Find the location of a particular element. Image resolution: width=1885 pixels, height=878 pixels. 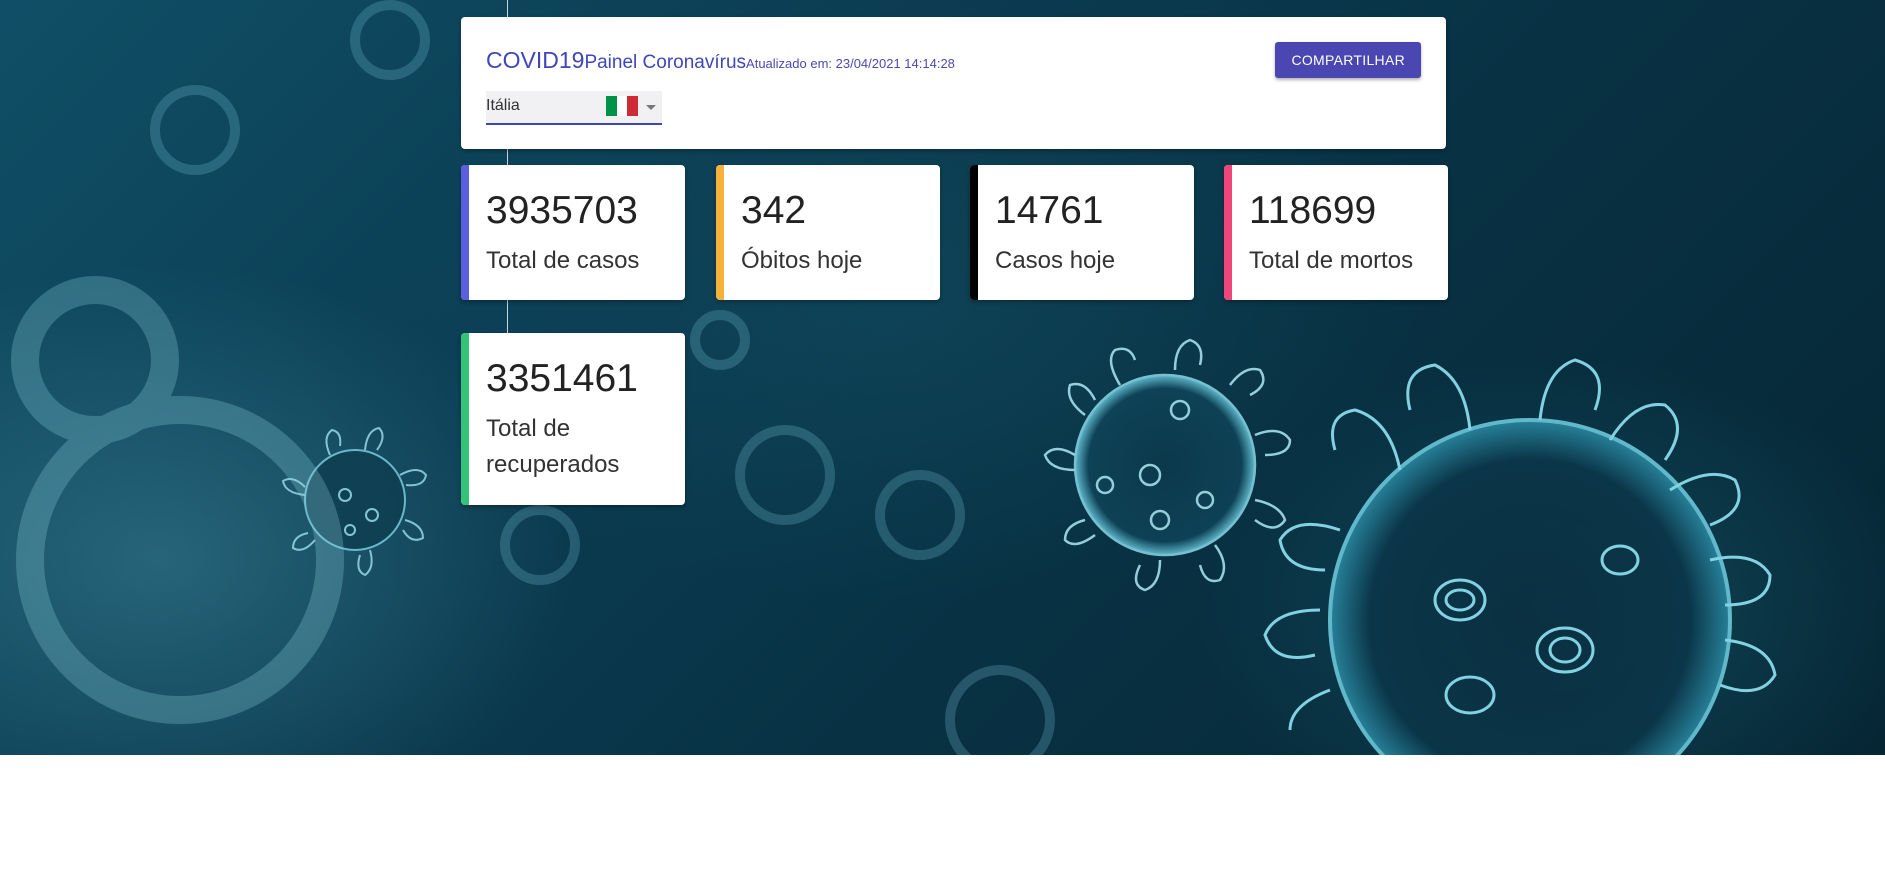

italy-flag-icon is located at coordinates (622, 106).